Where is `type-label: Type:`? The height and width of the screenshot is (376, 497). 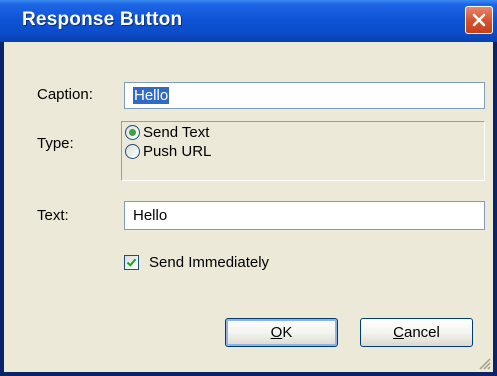
type-label: Type: is located at coordinates (55, 143).